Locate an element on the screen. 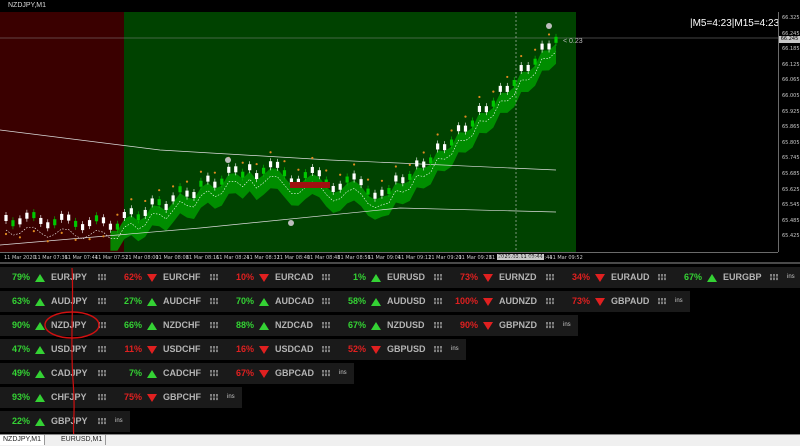  pair-cell: 75% GBPCHF is located at coordinates (168, 397).